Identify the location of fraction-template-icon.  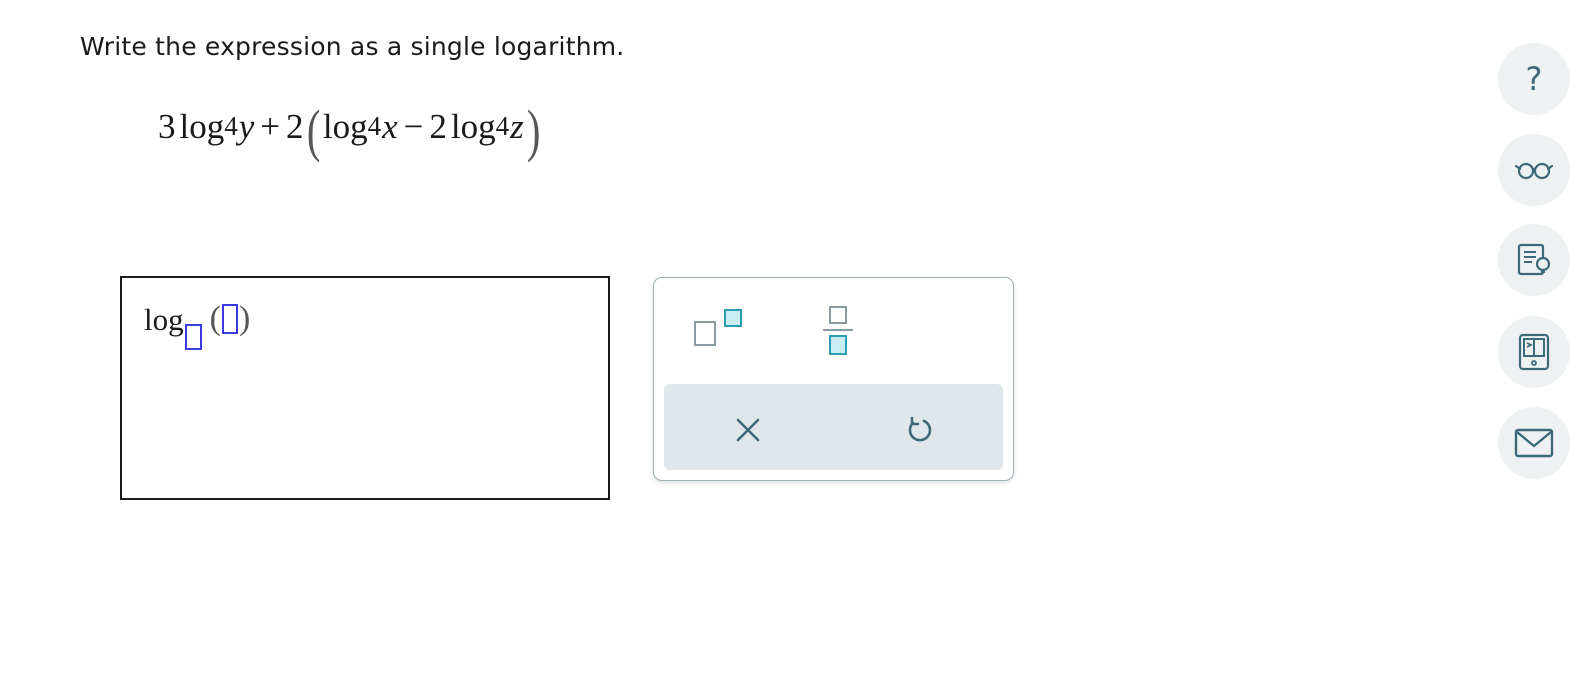
(838, 315).